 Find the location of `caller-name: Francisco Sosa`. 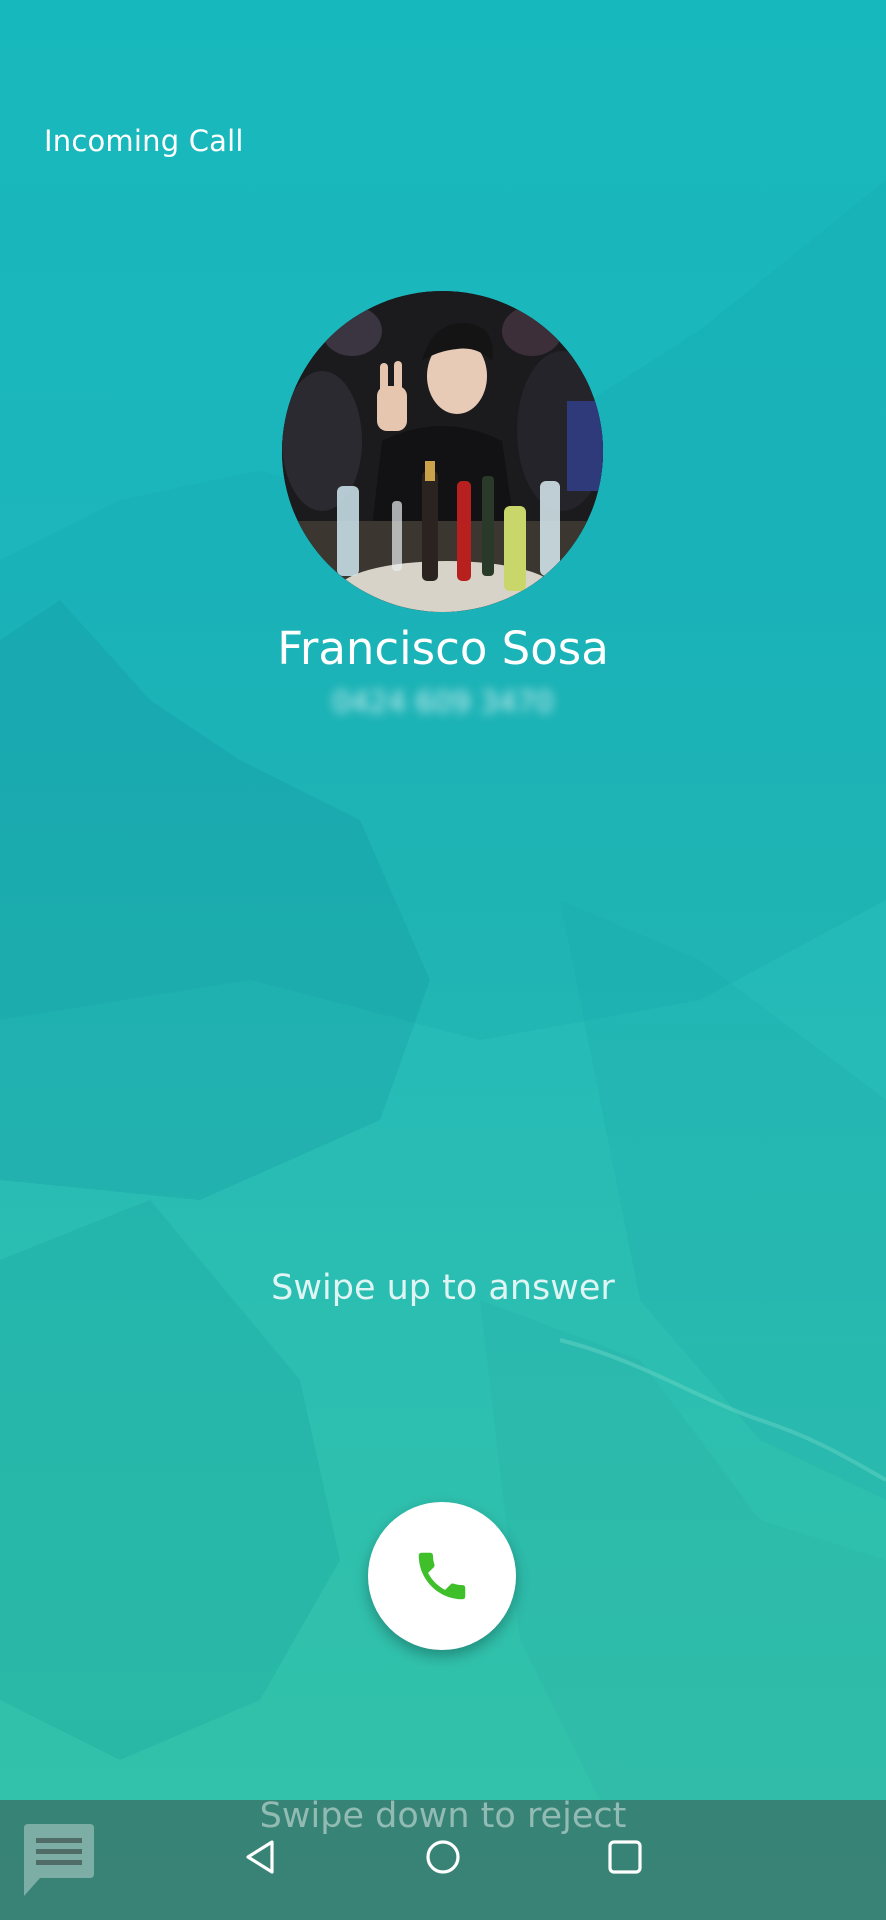

caller-name: Francisco Sosa is located at coordinates (443, 648).